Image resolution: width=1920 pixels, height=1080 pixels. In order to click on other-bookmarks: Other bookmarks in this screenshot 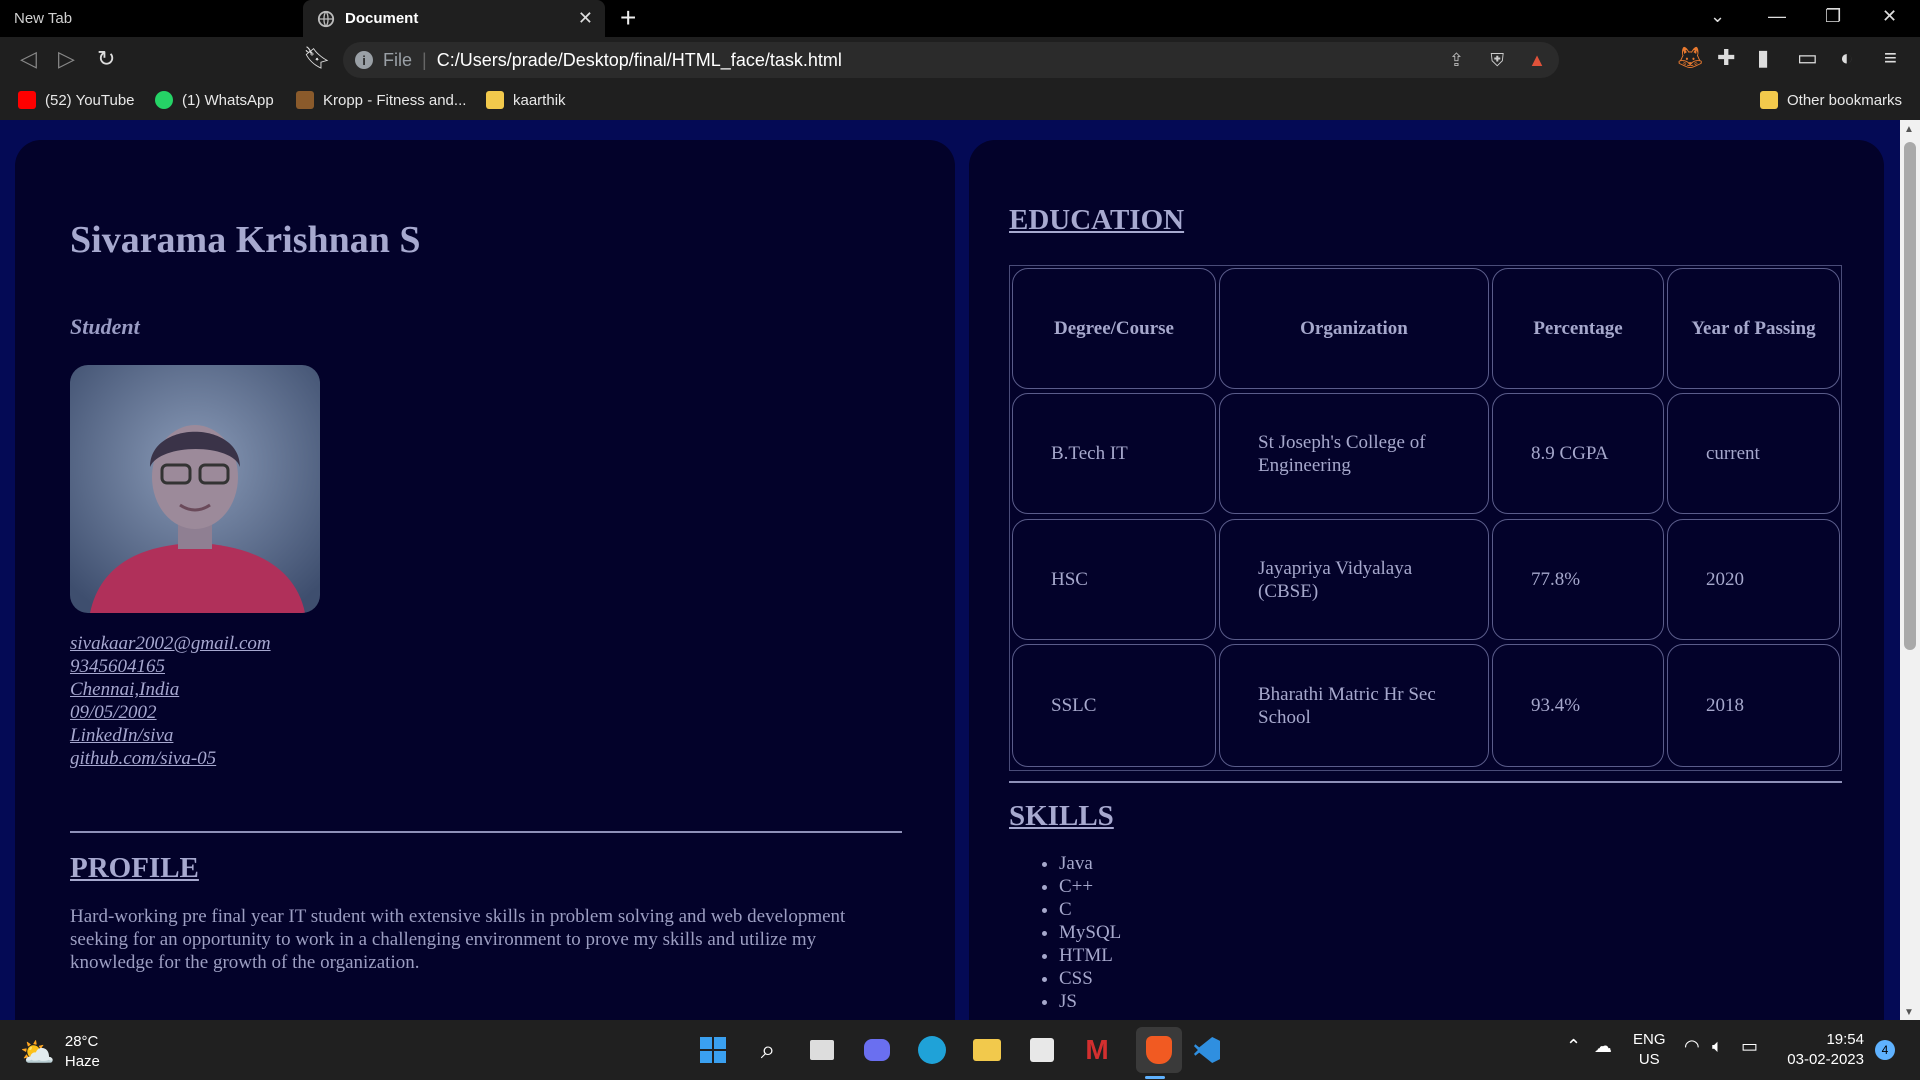, I will do `click(1831, 100)`.